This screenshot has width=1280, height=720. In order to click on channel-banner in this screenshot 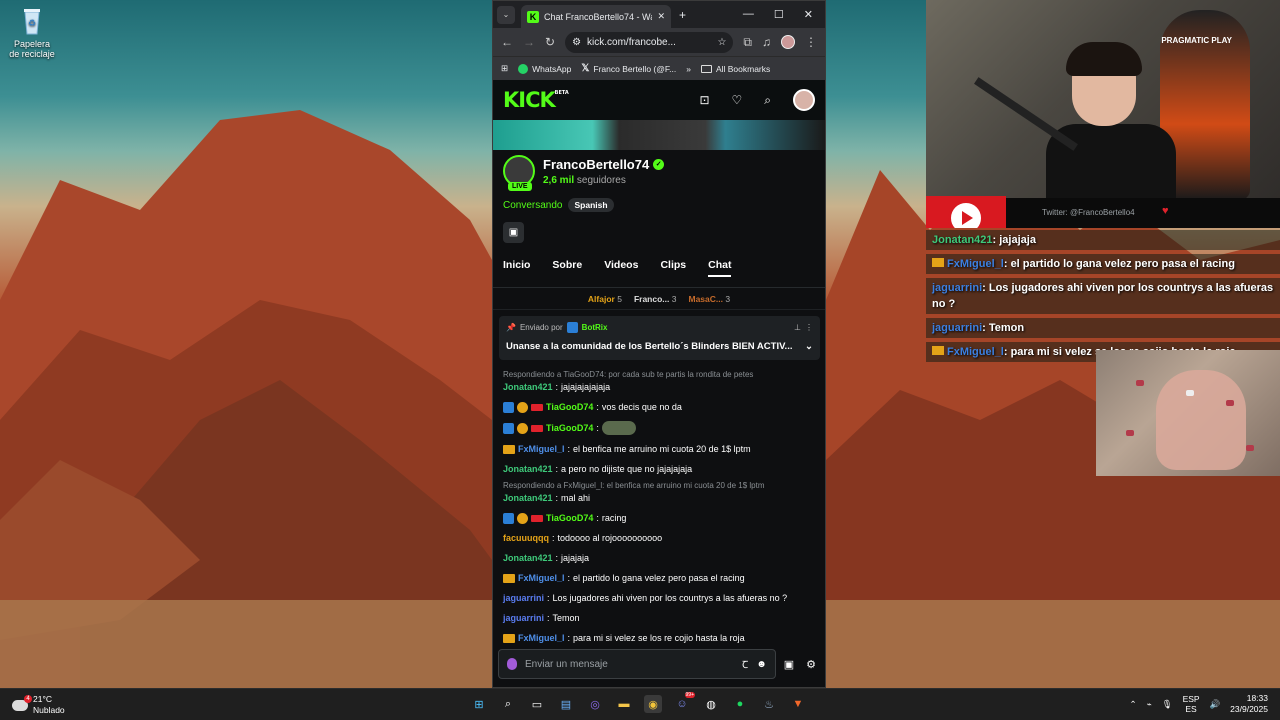, I will do `click(659, 135)`.